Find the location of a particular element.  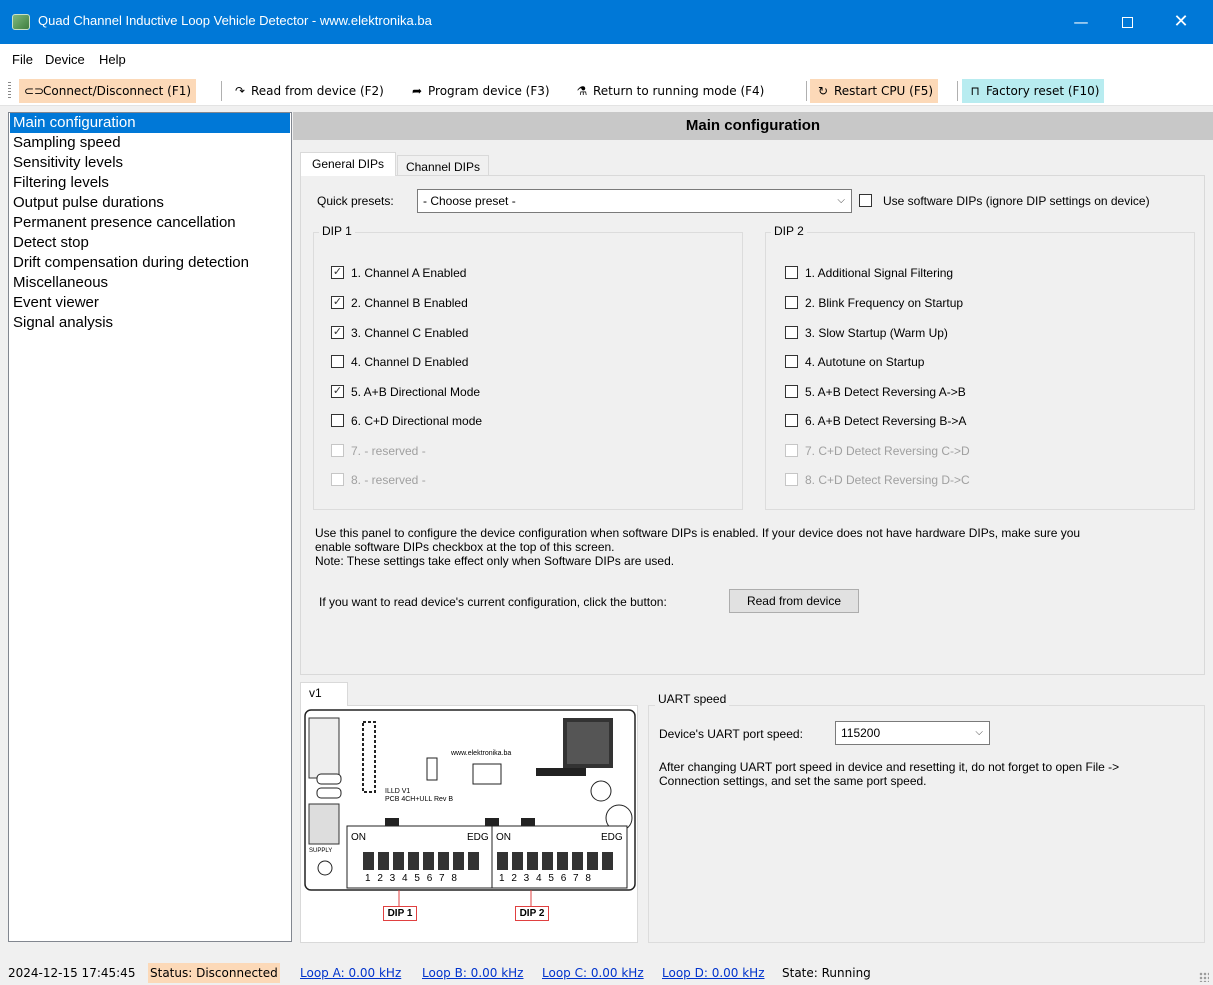

tab-channel-dips: Channel DIPs is located at coordinates (443, 165).